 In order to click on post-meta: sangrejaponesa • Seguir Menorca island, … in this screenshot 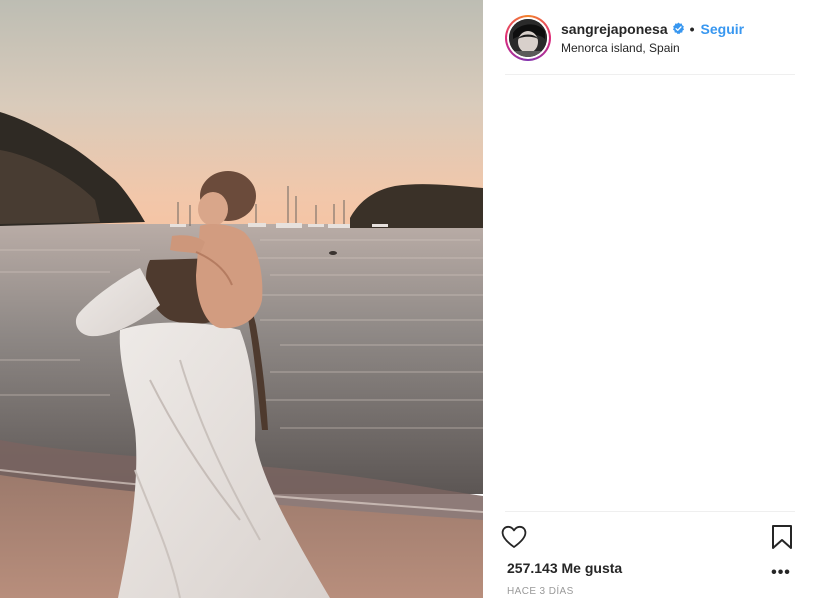, I will do `click(652, 38)`.